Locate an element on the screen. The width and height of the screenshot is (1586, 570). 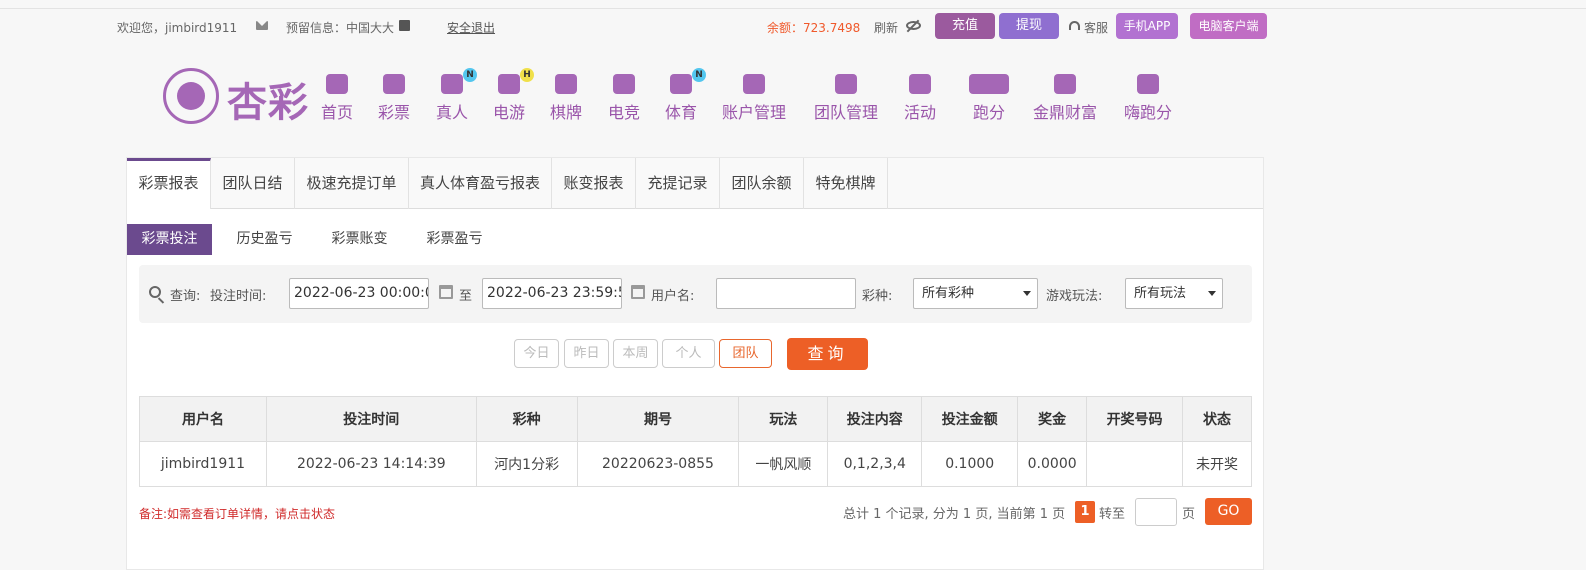
nav-esports: 电竞 is located at coordinates (624, 98).